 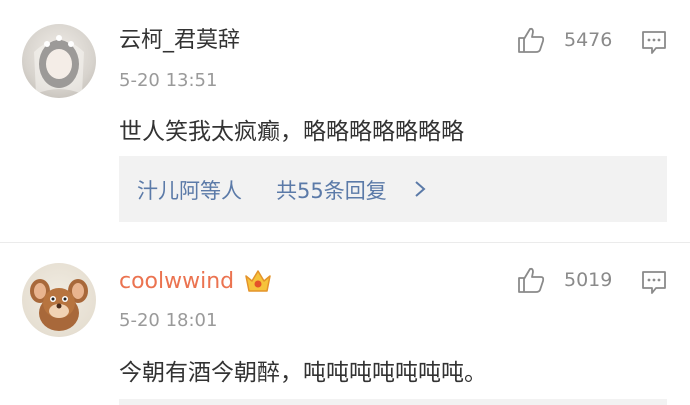 I want to click on chevron-right-icon, so click(x=420, y=189).